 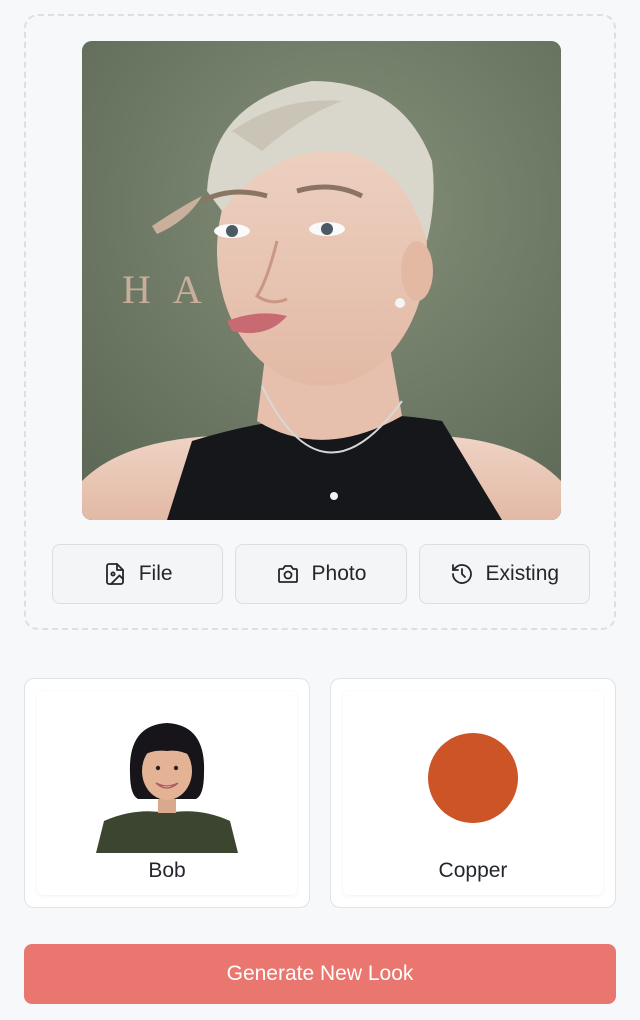 I want to click on existing-button-label: Existing, so click(x=522, y=573).